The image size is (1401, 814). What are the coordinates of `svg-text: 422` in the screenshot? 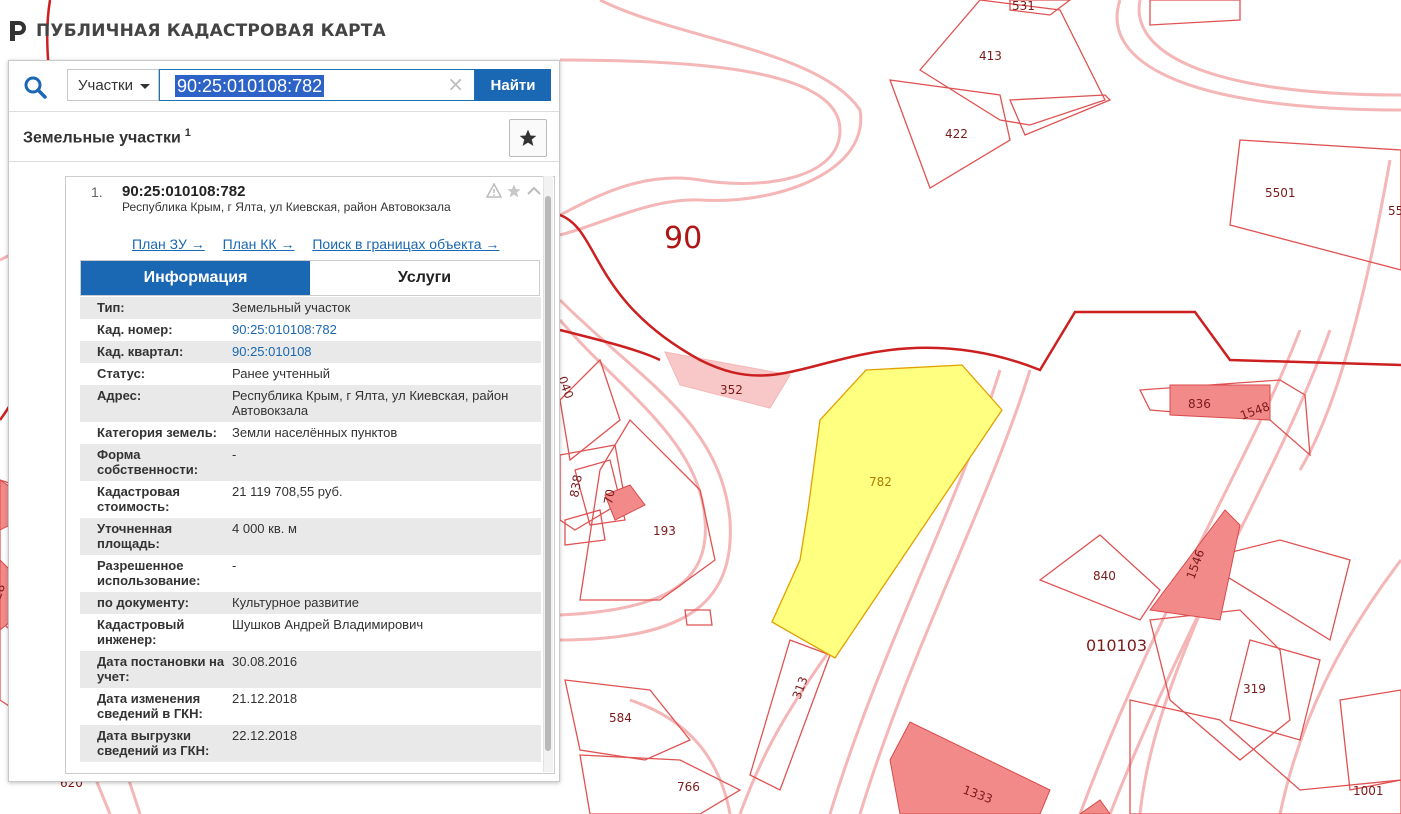 It's located at (956, 134).